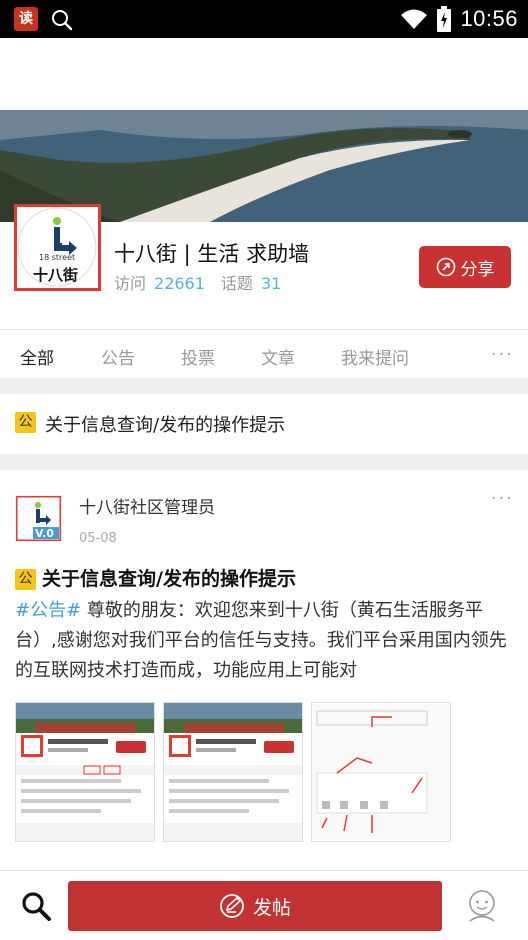 Image resolution: width=528 pixels, height=940 pixels. What do you see at coordinates (147, 505) in the screenshot?
I see `post-author: 十八街社区管理员` at bounding box center [147, 505].